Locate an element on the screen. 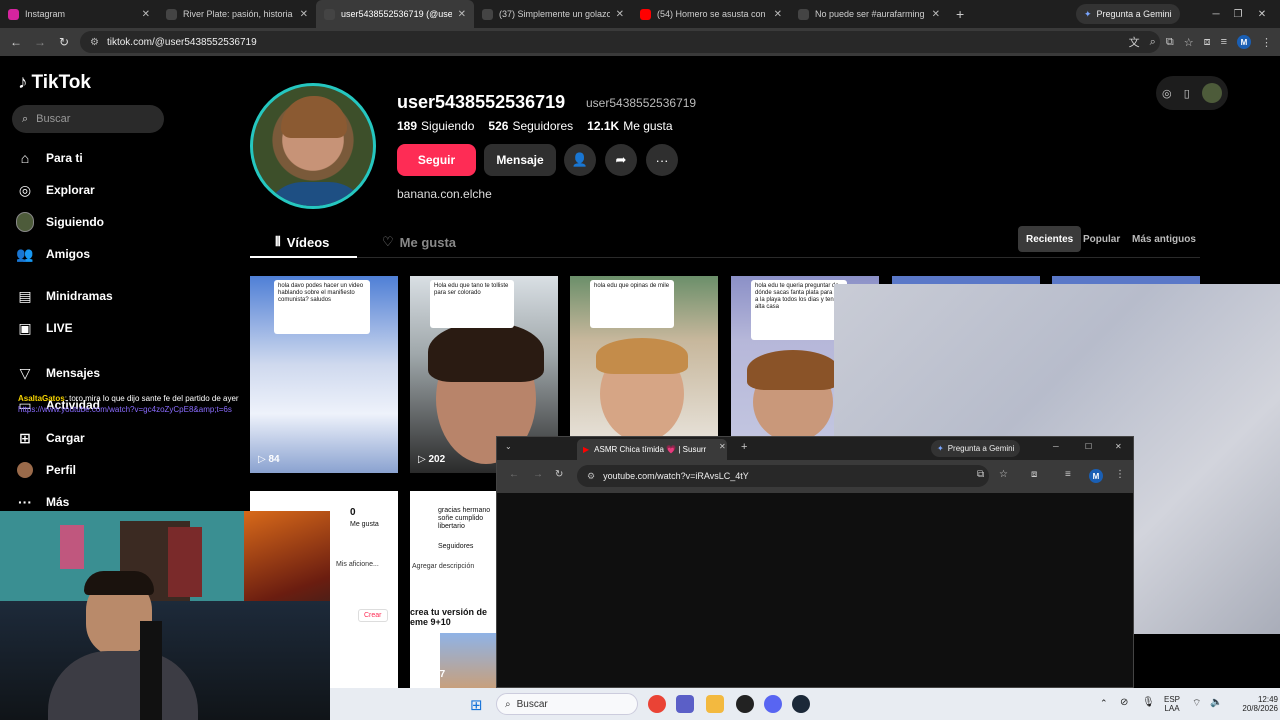 This screenshot has width=1280, height=720. language-indicator: ESP LAA is located at coordinates (1172, 704).